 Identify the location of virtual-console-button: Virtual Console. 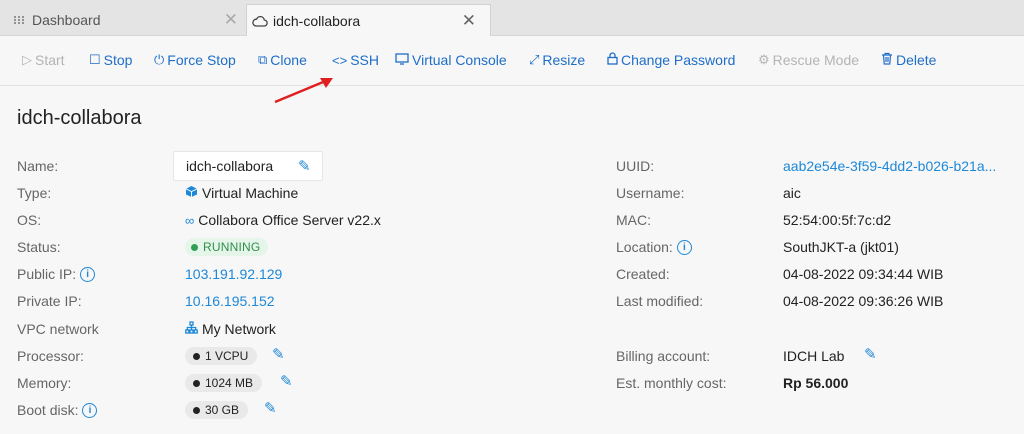
(451, 60).